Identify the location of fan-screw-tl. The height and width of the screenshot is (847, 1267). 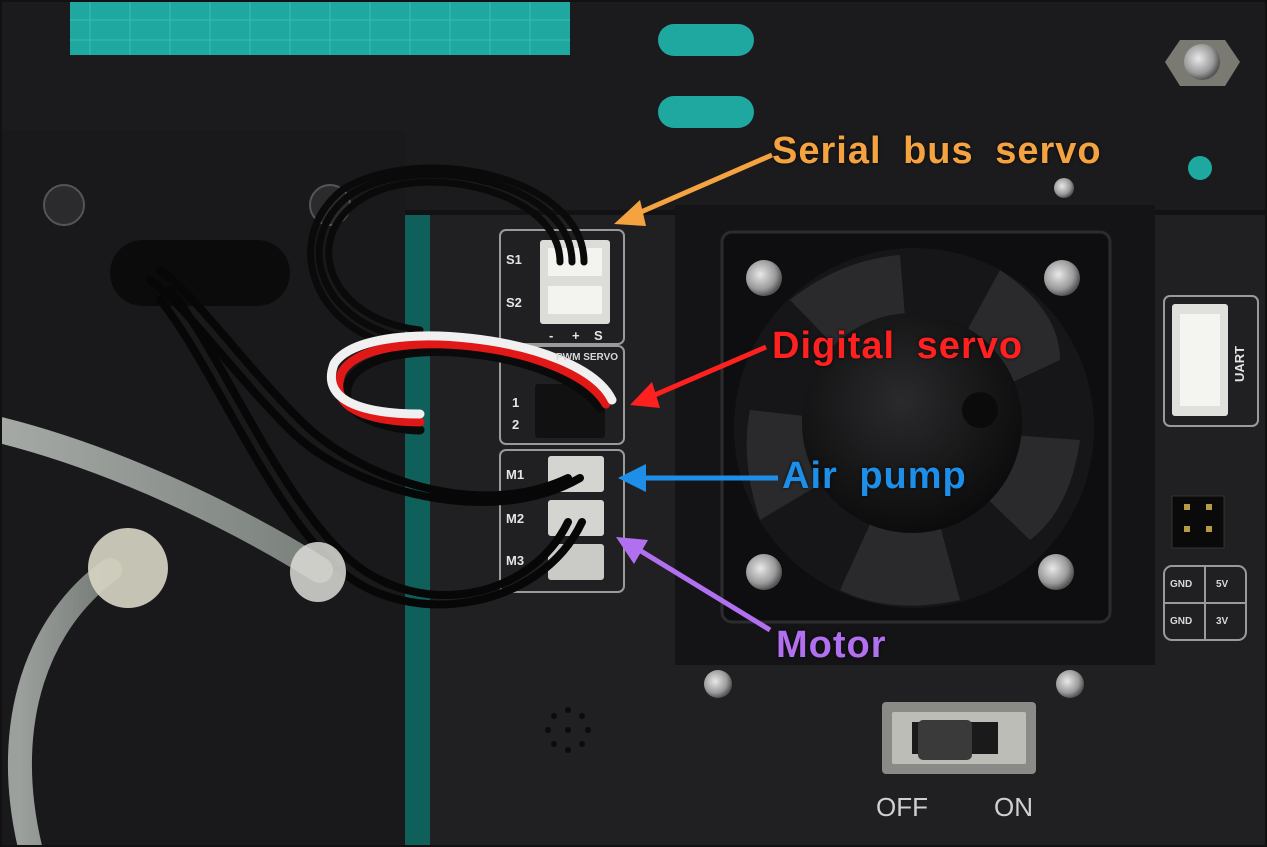
(764, 278).